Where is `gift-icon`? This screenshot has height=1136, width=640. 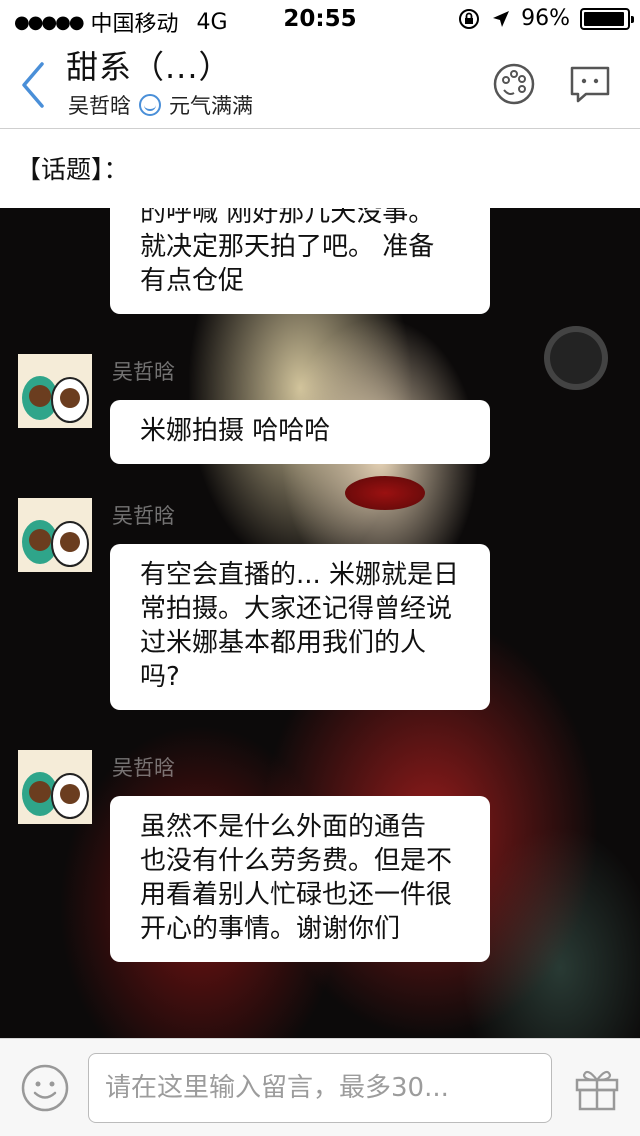
gift-icon is located at coordinates (597, 1088).